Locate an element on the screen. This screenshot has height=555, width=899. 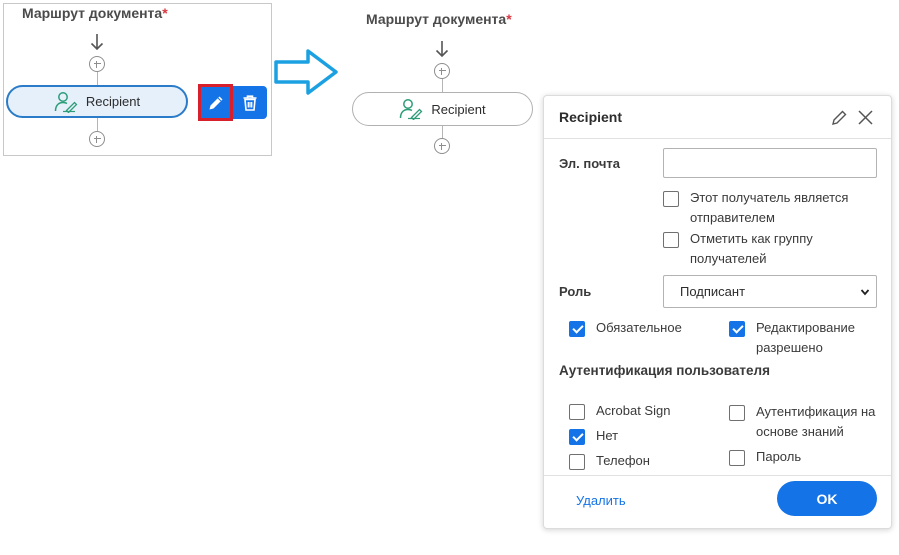
edit-allowed-checkbox-row: Редактирование разрешено is located at coordinates (792, 339).